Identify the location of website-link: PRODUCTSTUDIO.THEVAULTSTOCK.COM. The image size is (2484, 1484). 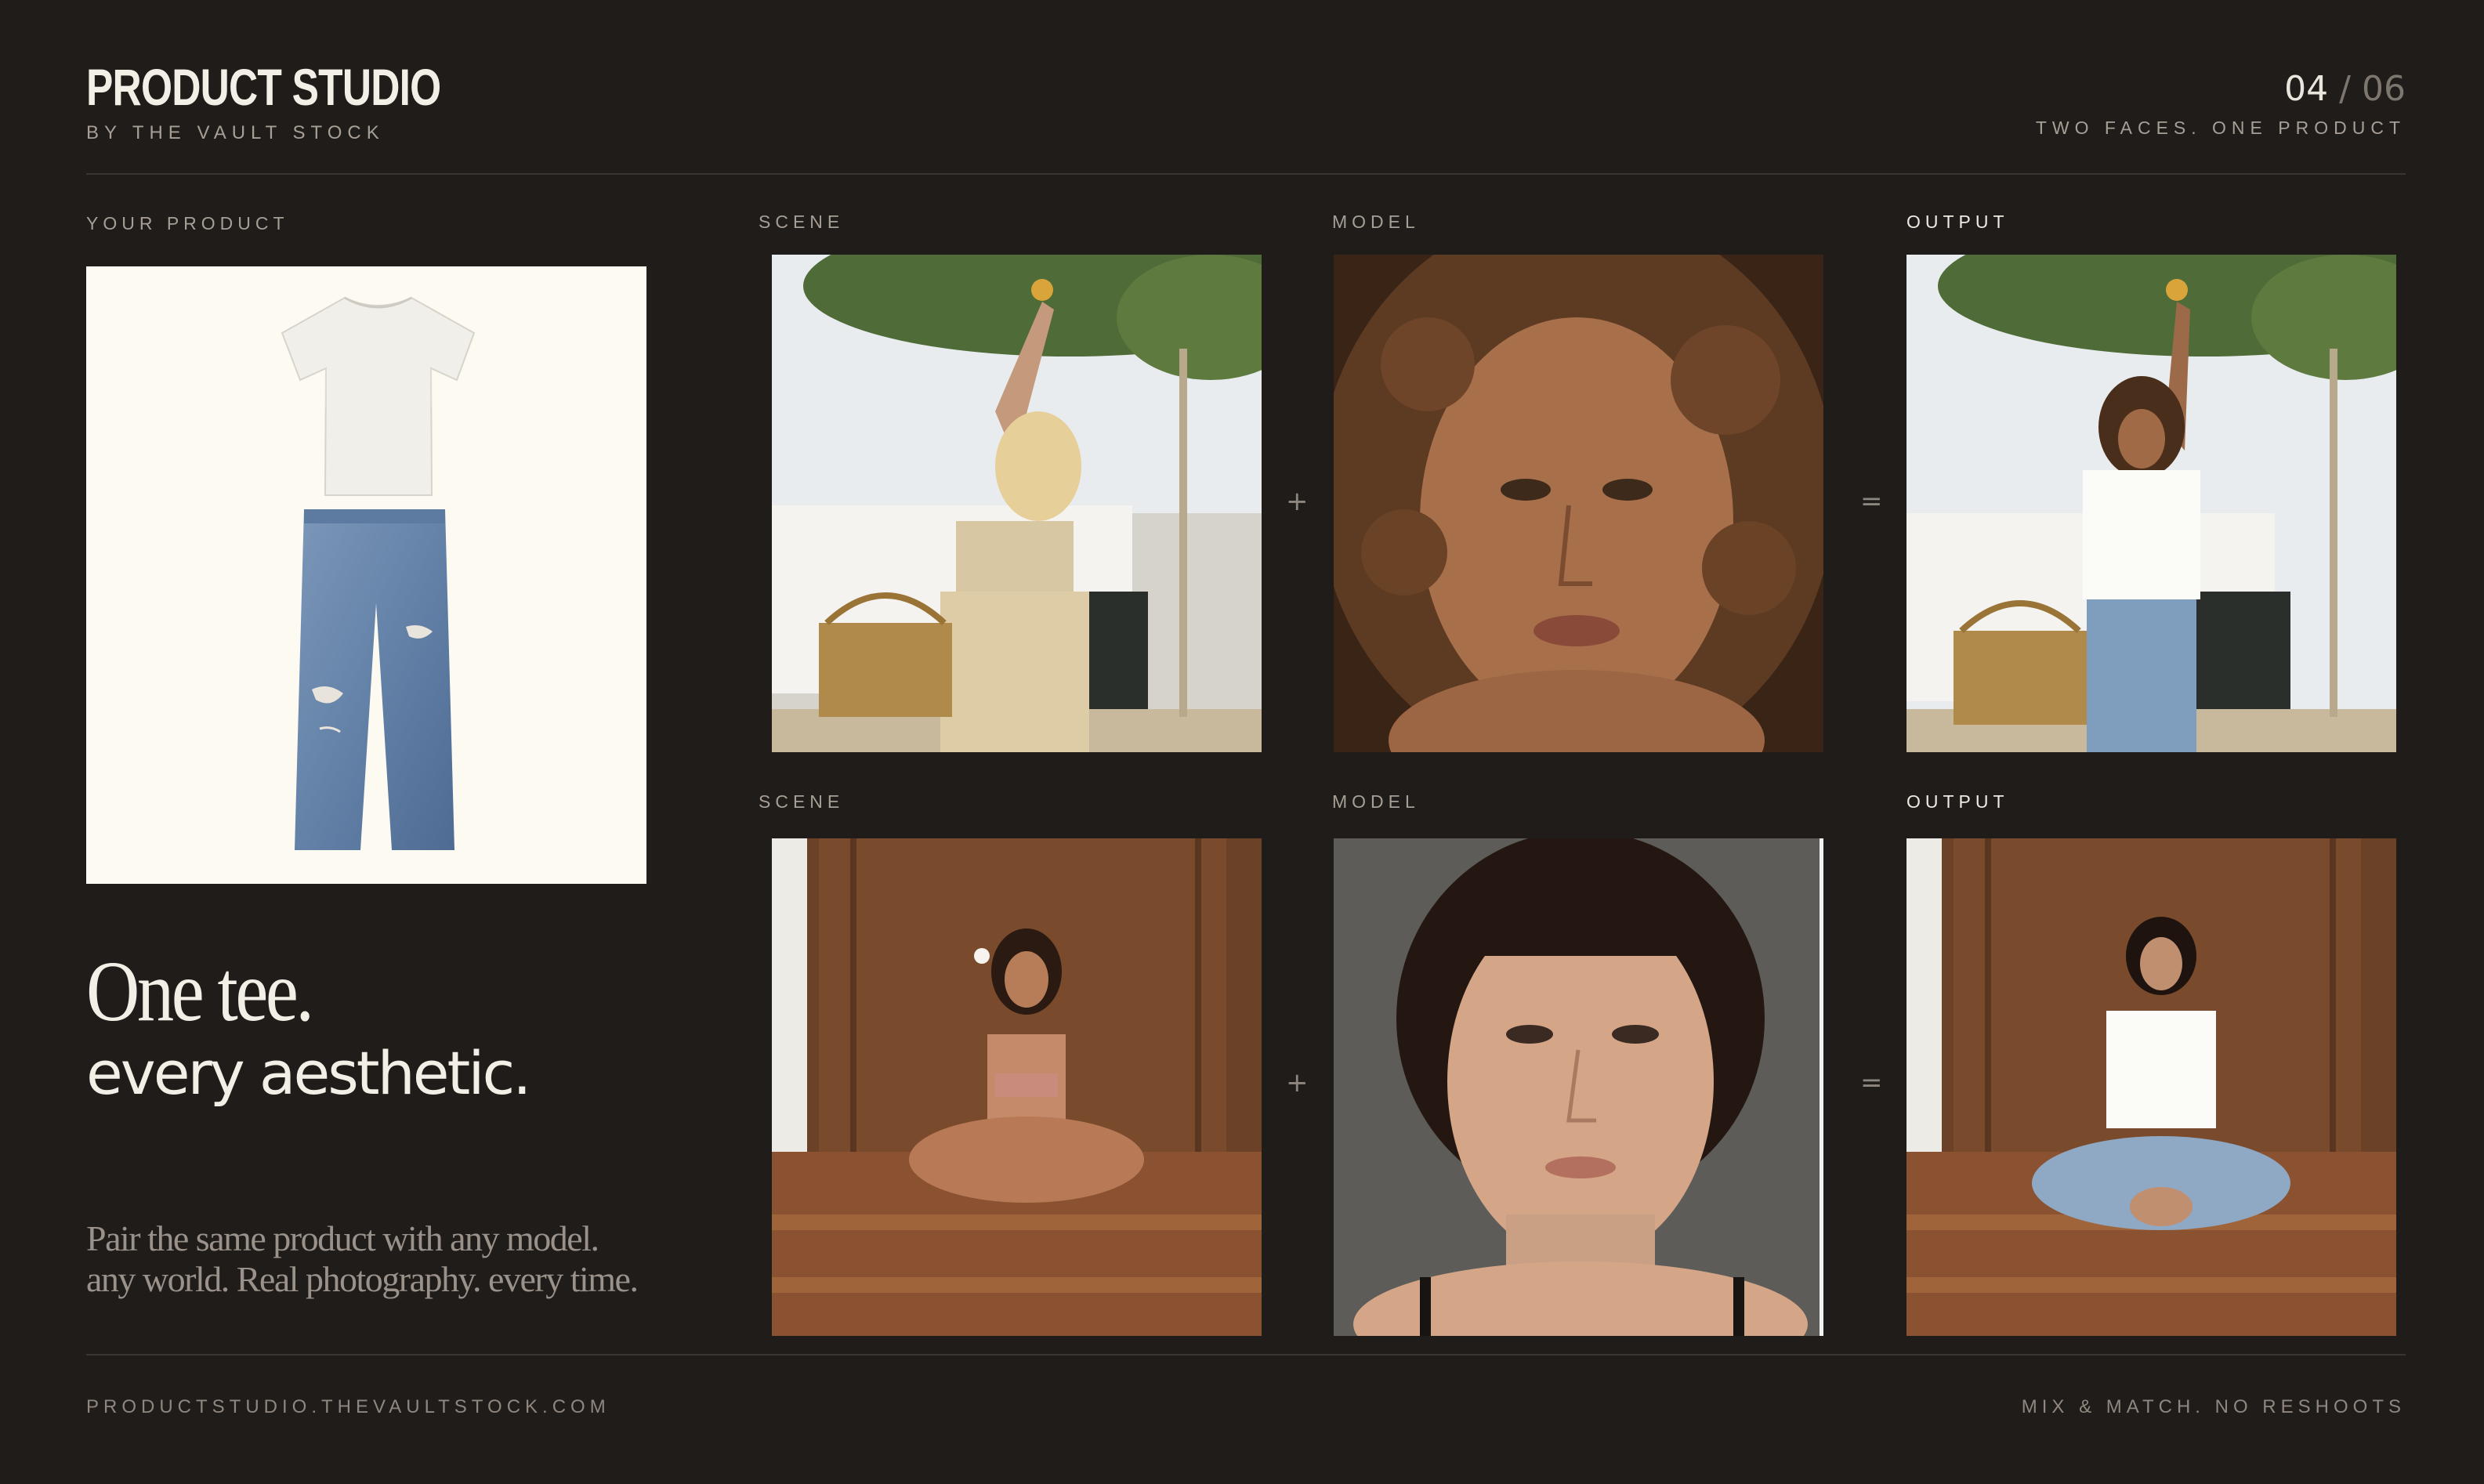
(348, 1407).